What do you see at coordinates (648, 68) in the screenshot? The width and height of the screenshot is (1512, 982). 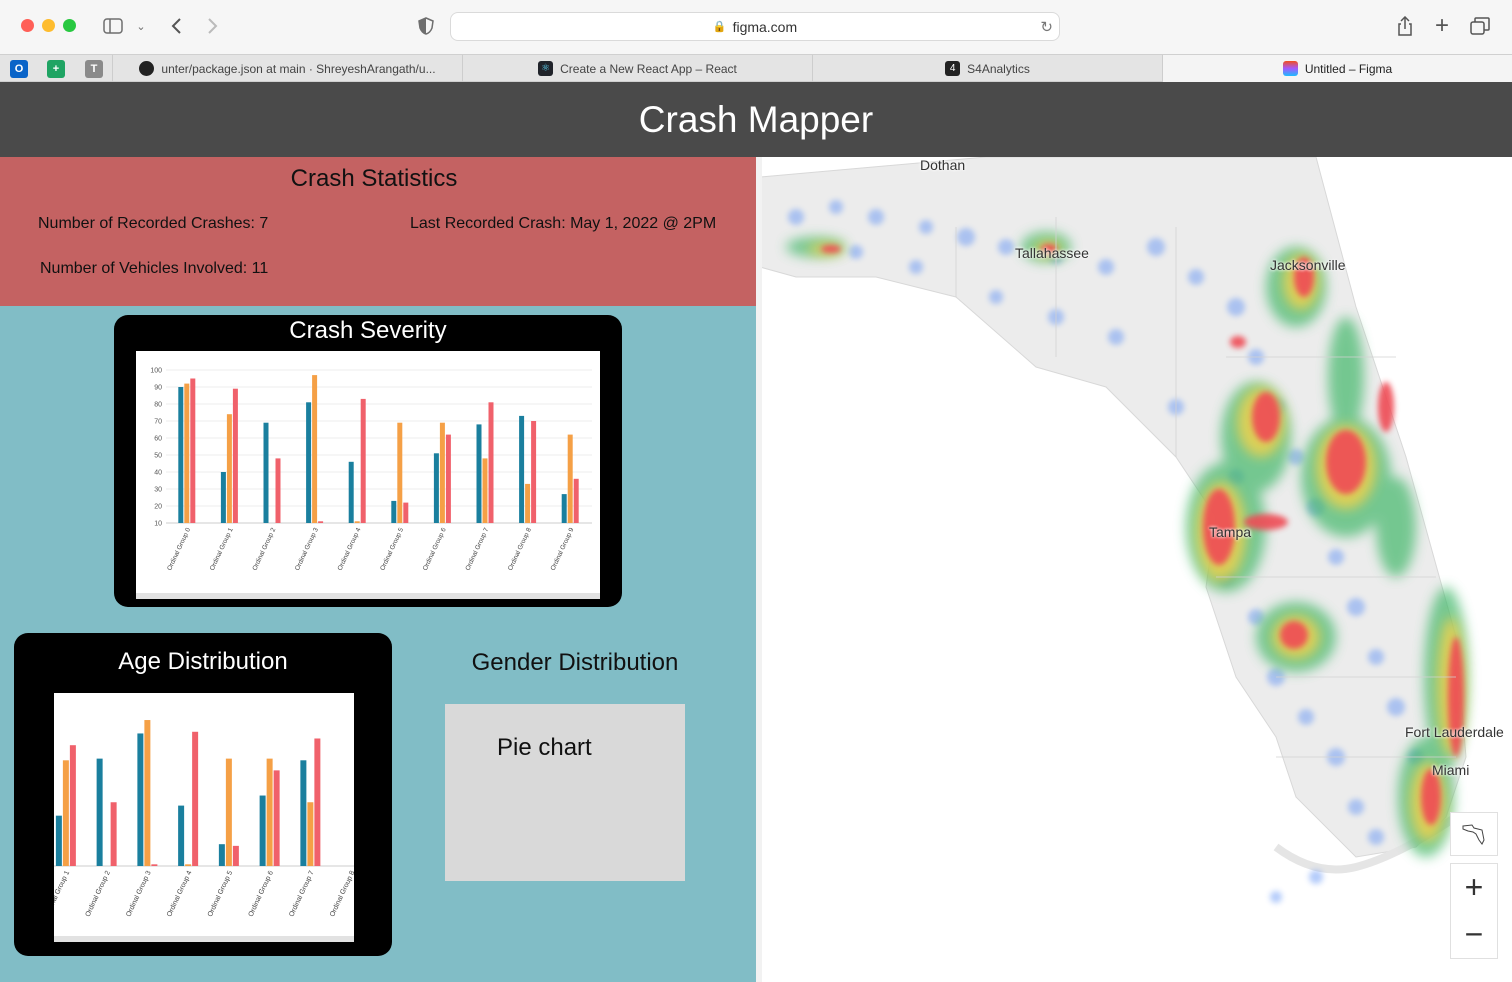 I see `tab-label: Create a New React App – React` at bounding box center [648, 68].